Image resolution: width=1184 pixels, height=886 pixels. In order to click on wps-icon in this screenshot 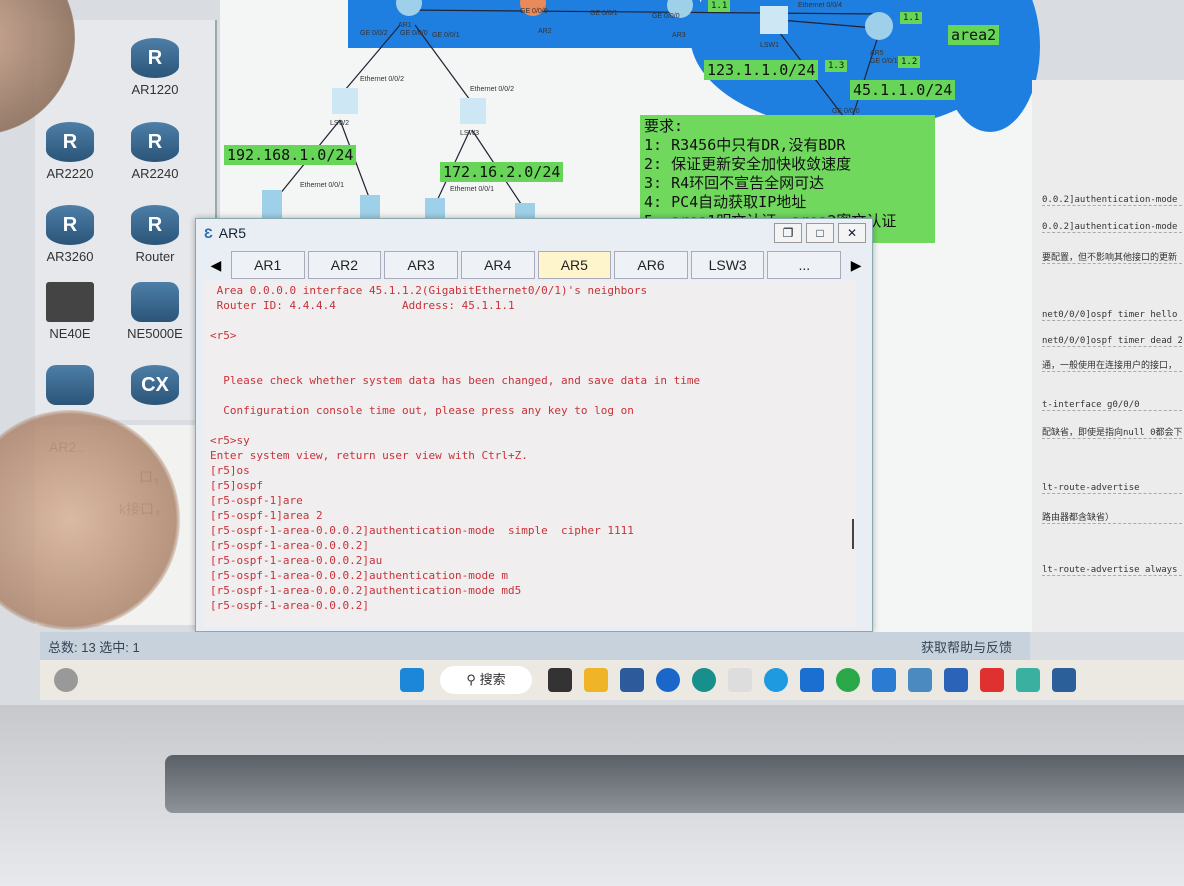, I will do `click(992, 680)`.